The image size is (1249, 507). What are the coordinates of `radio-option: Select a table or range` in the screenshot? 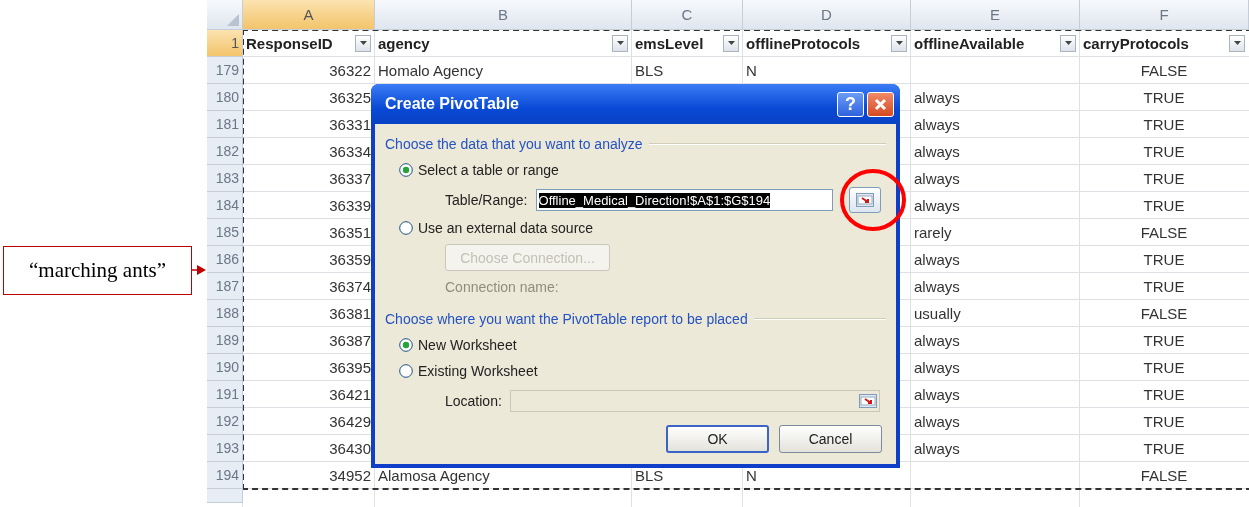 It's located at (479, 170).